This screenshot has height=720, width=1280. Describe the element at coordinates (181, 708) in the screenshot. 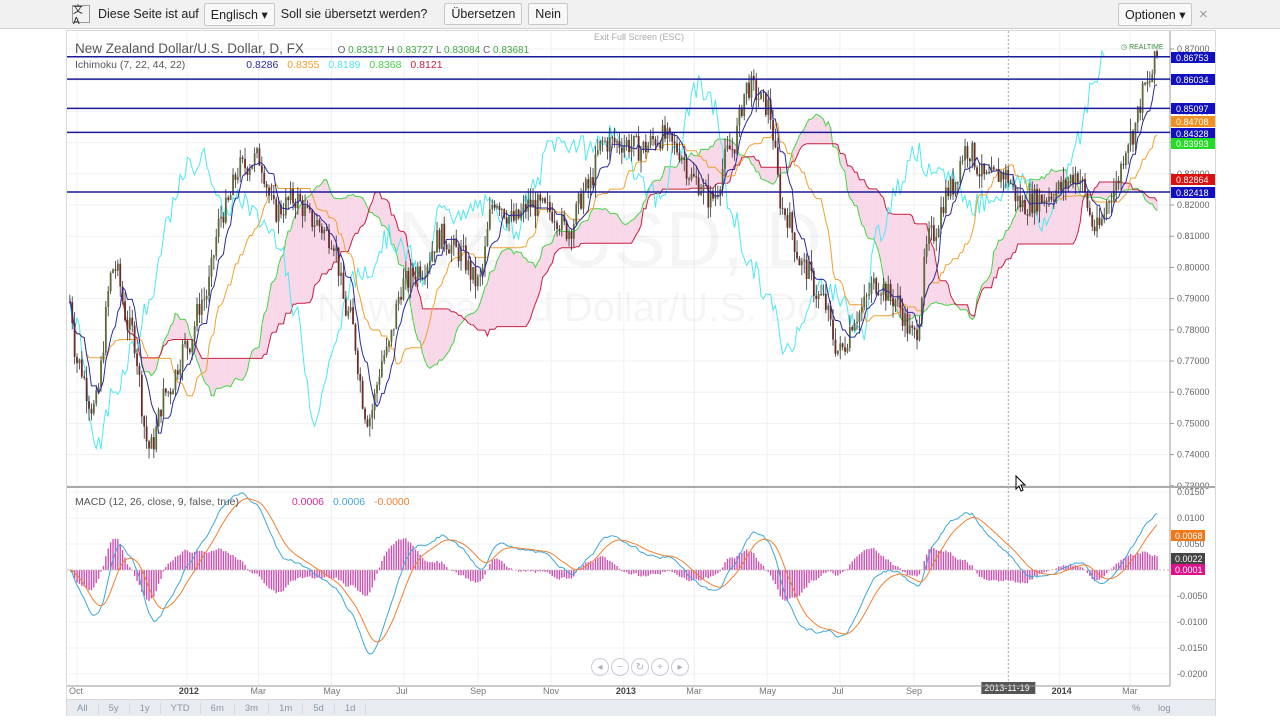

I see `range-button-ytd: YTD` at that location.